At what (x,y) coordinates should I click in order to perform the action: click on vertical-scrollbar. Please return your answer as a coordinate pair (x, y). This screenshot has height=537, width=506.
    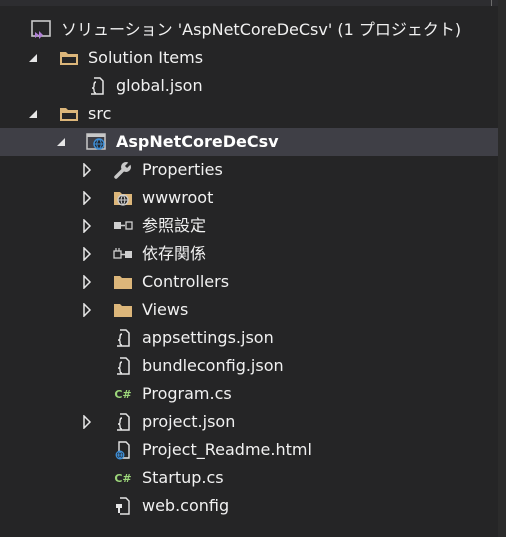
    Looking at the image, I should click on (502, 268).